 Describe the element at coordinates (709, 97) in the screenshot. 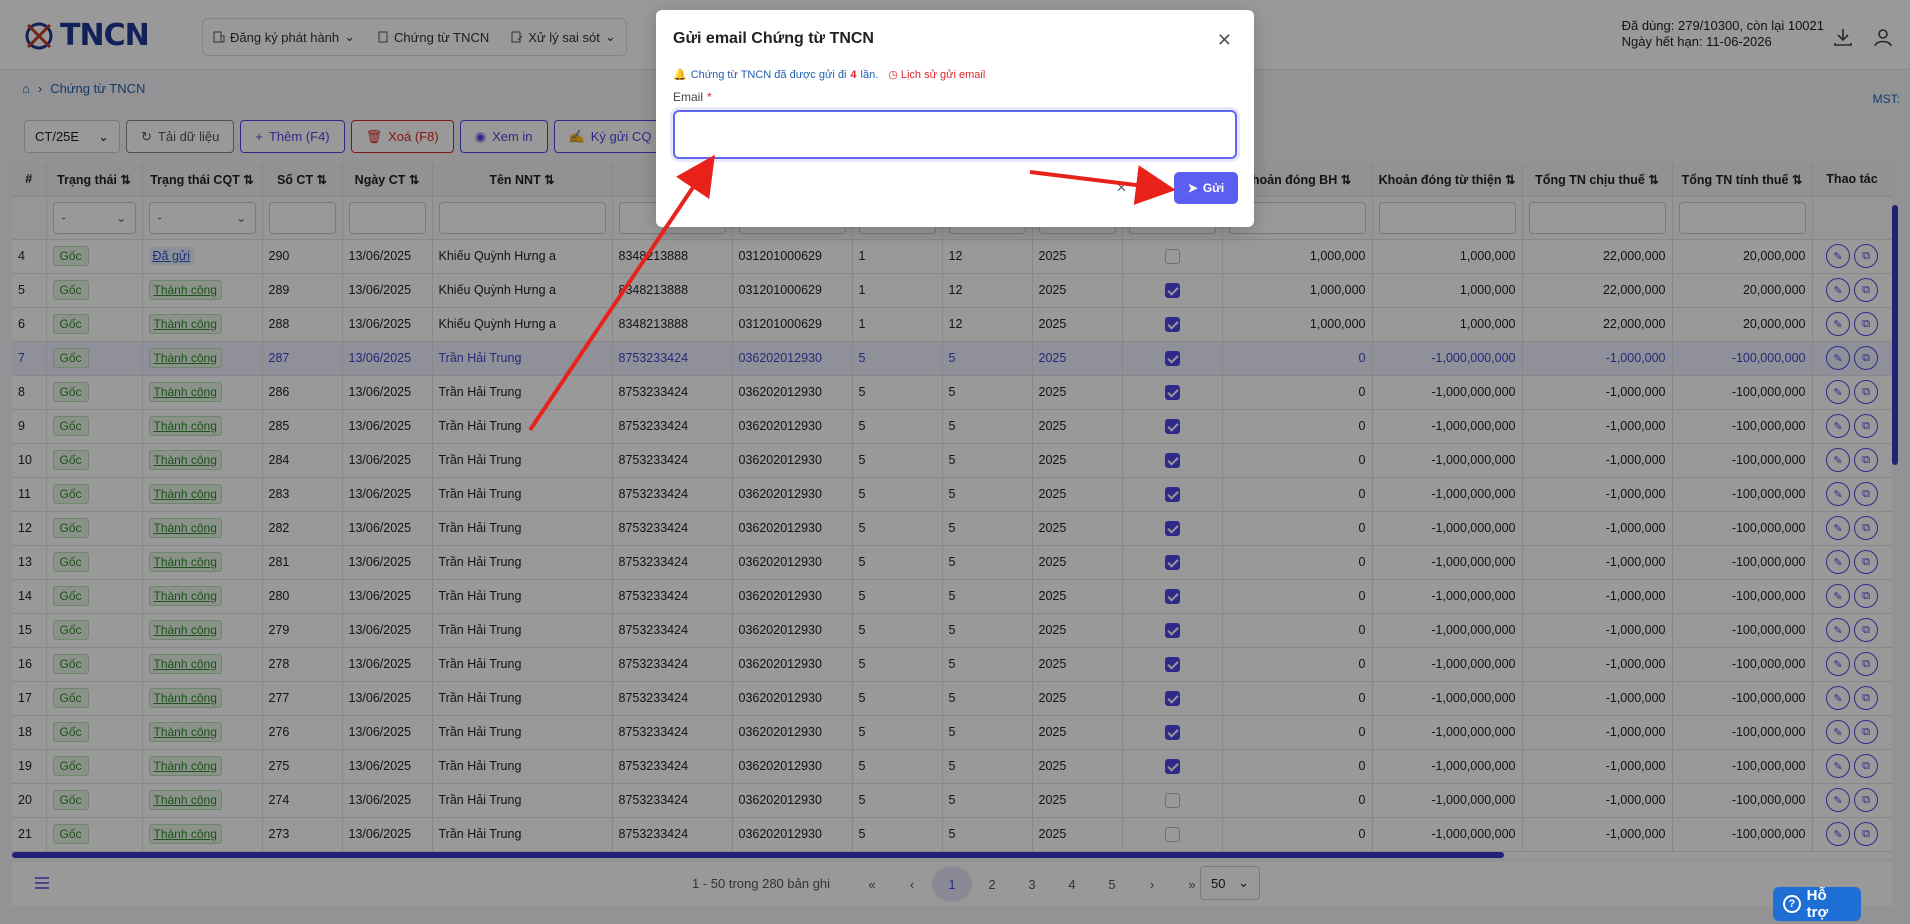

I see `required-marker: *` at that location.